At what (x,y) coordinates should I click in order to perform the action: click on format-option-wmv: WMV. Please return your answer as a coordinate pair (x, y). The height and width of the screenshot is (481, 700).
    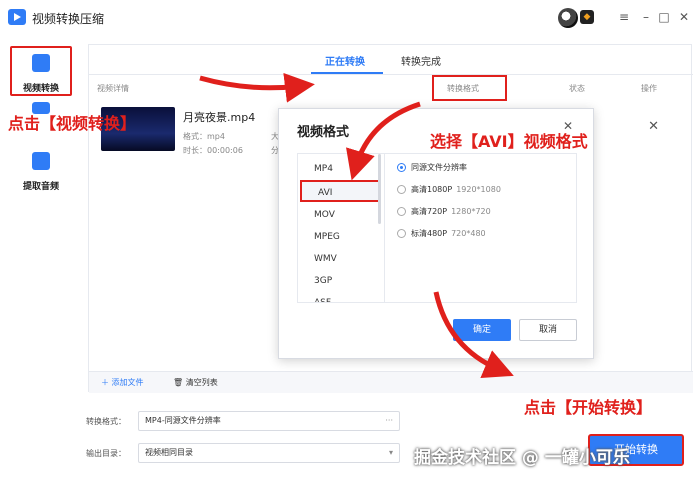
    Looking at the image, I should click on (341, 259).